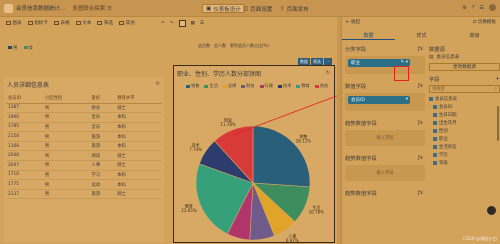 Image resolution: width=500 pixels, height=244 pixels. I want to click on field-tree-item: 出生年月, so click(464, 123).